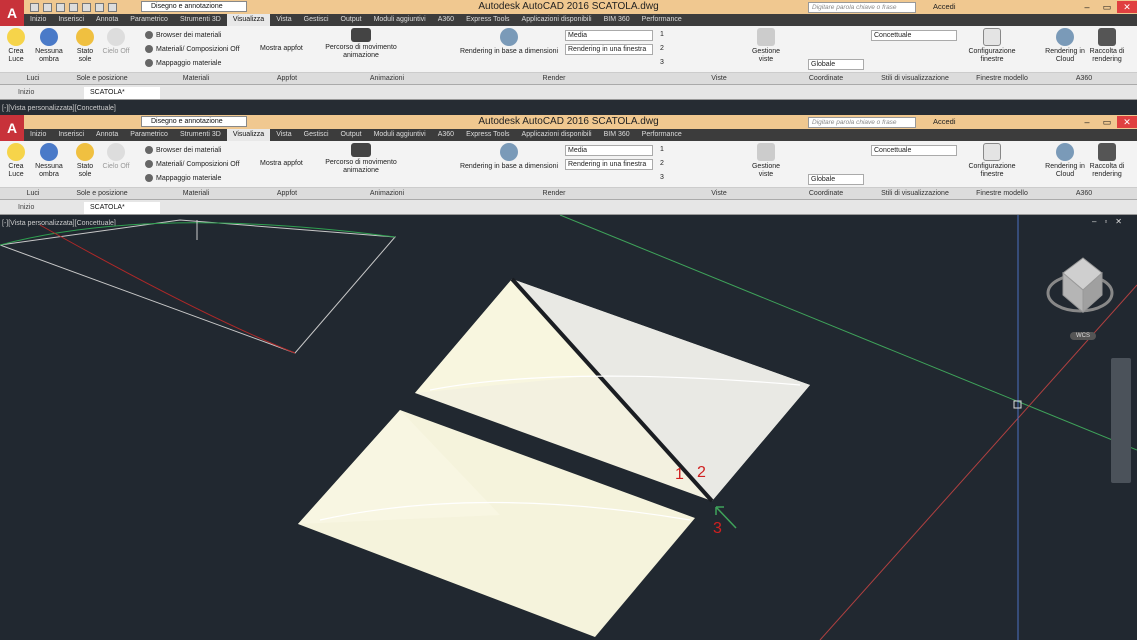 The image size is (1137, 640). I want to click on crea-luce-button: Crea Luce, so click(16, 46).